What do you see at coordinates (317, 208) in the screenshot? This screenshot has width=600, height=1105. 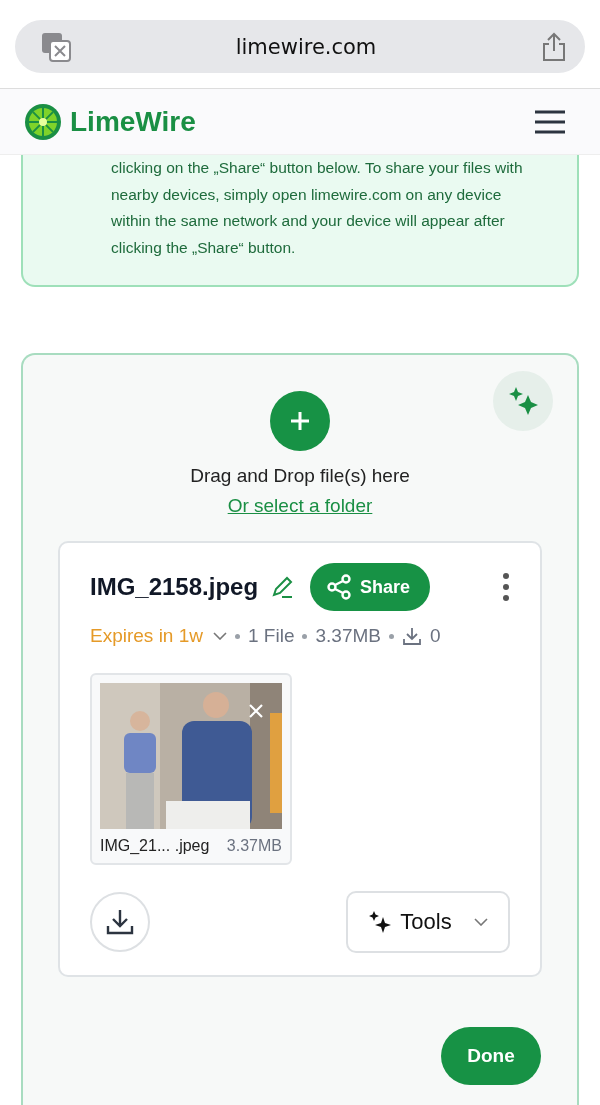 I see `info-text: clicking on the „Share“ button below. To share your files with nearby devices, simply open limewire.com on any device within the same network and your device will appear after clicking the „Share“ button.` at bounding box center [317, 208].